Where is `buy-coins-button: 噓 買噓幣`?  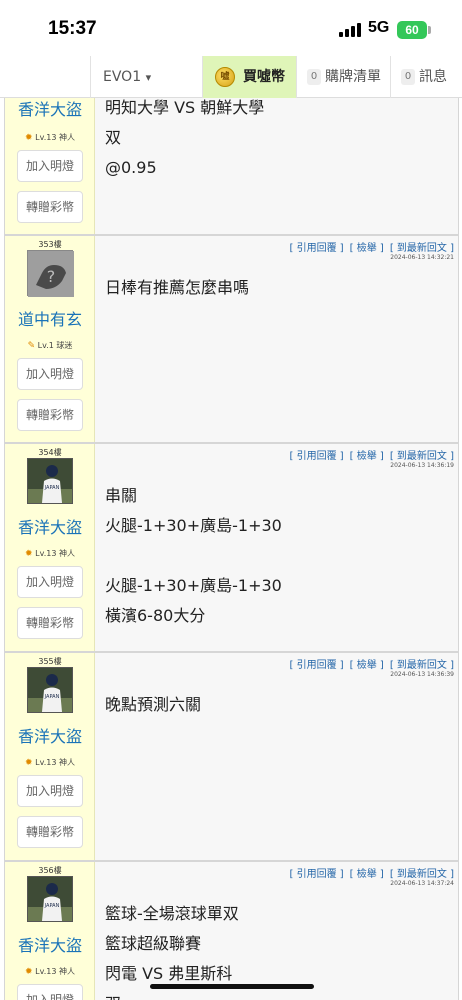
buy-coins-button: 噓 買噓幣 is located at coordinates (249, 77).